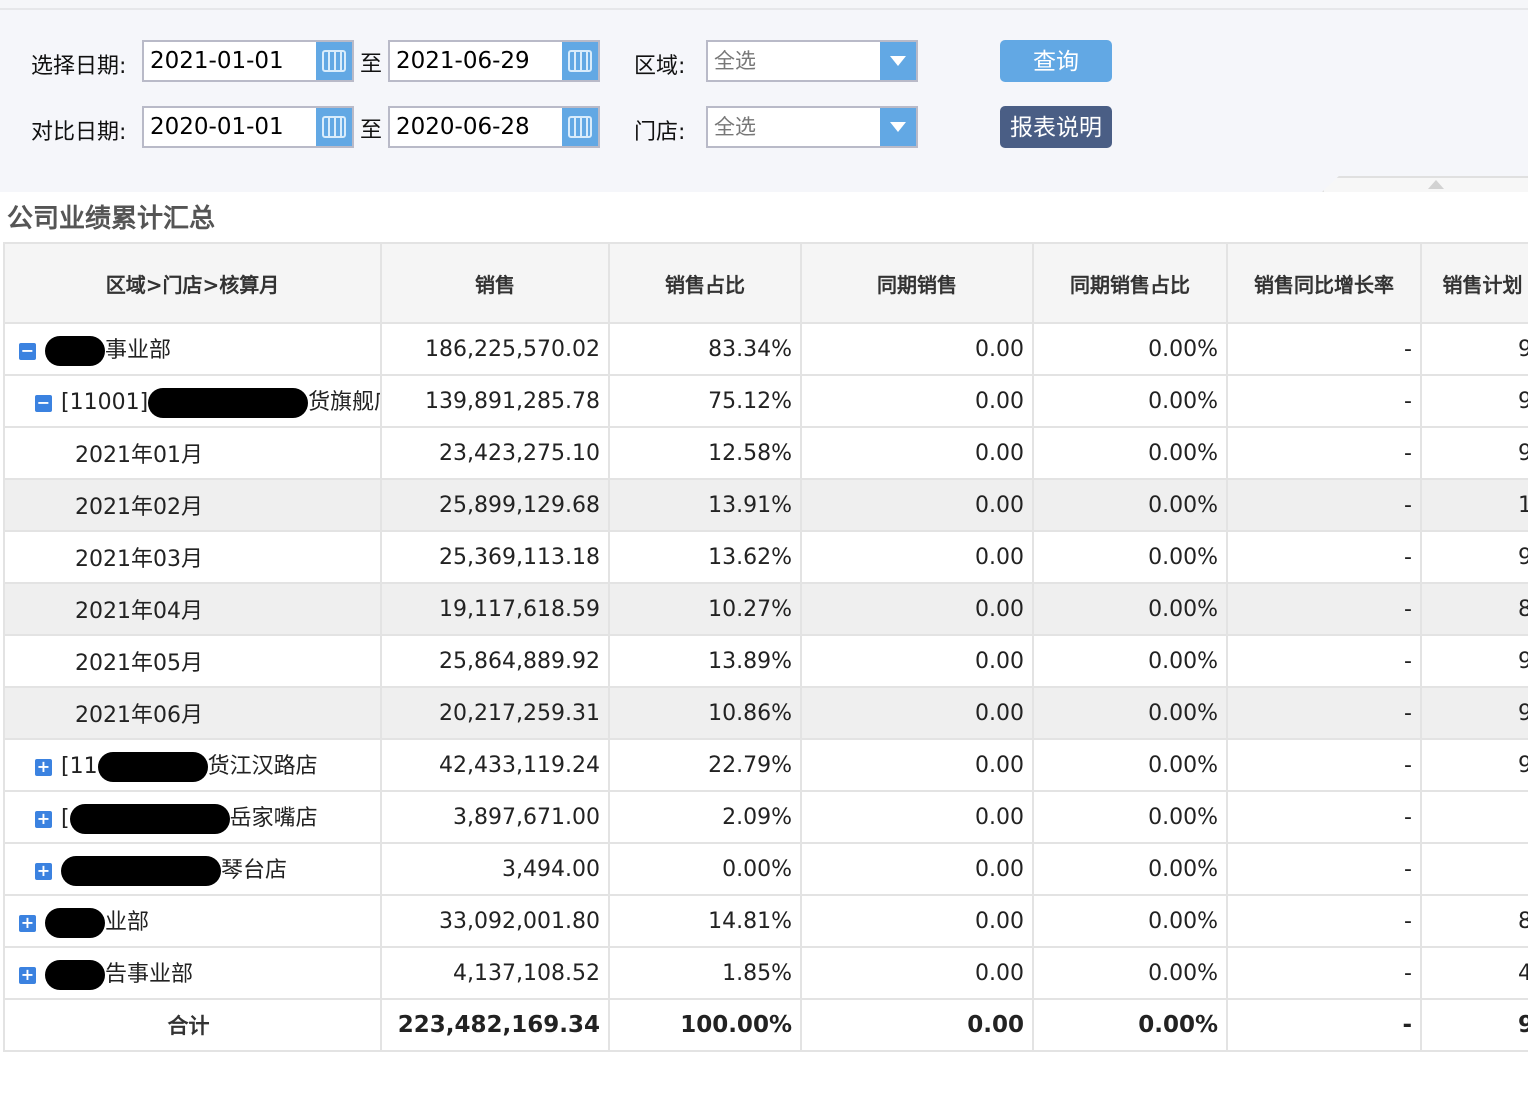 This screenshot has height=1120, width=1528. I want to click on row-name: 2021年02月, so click(192, 505).